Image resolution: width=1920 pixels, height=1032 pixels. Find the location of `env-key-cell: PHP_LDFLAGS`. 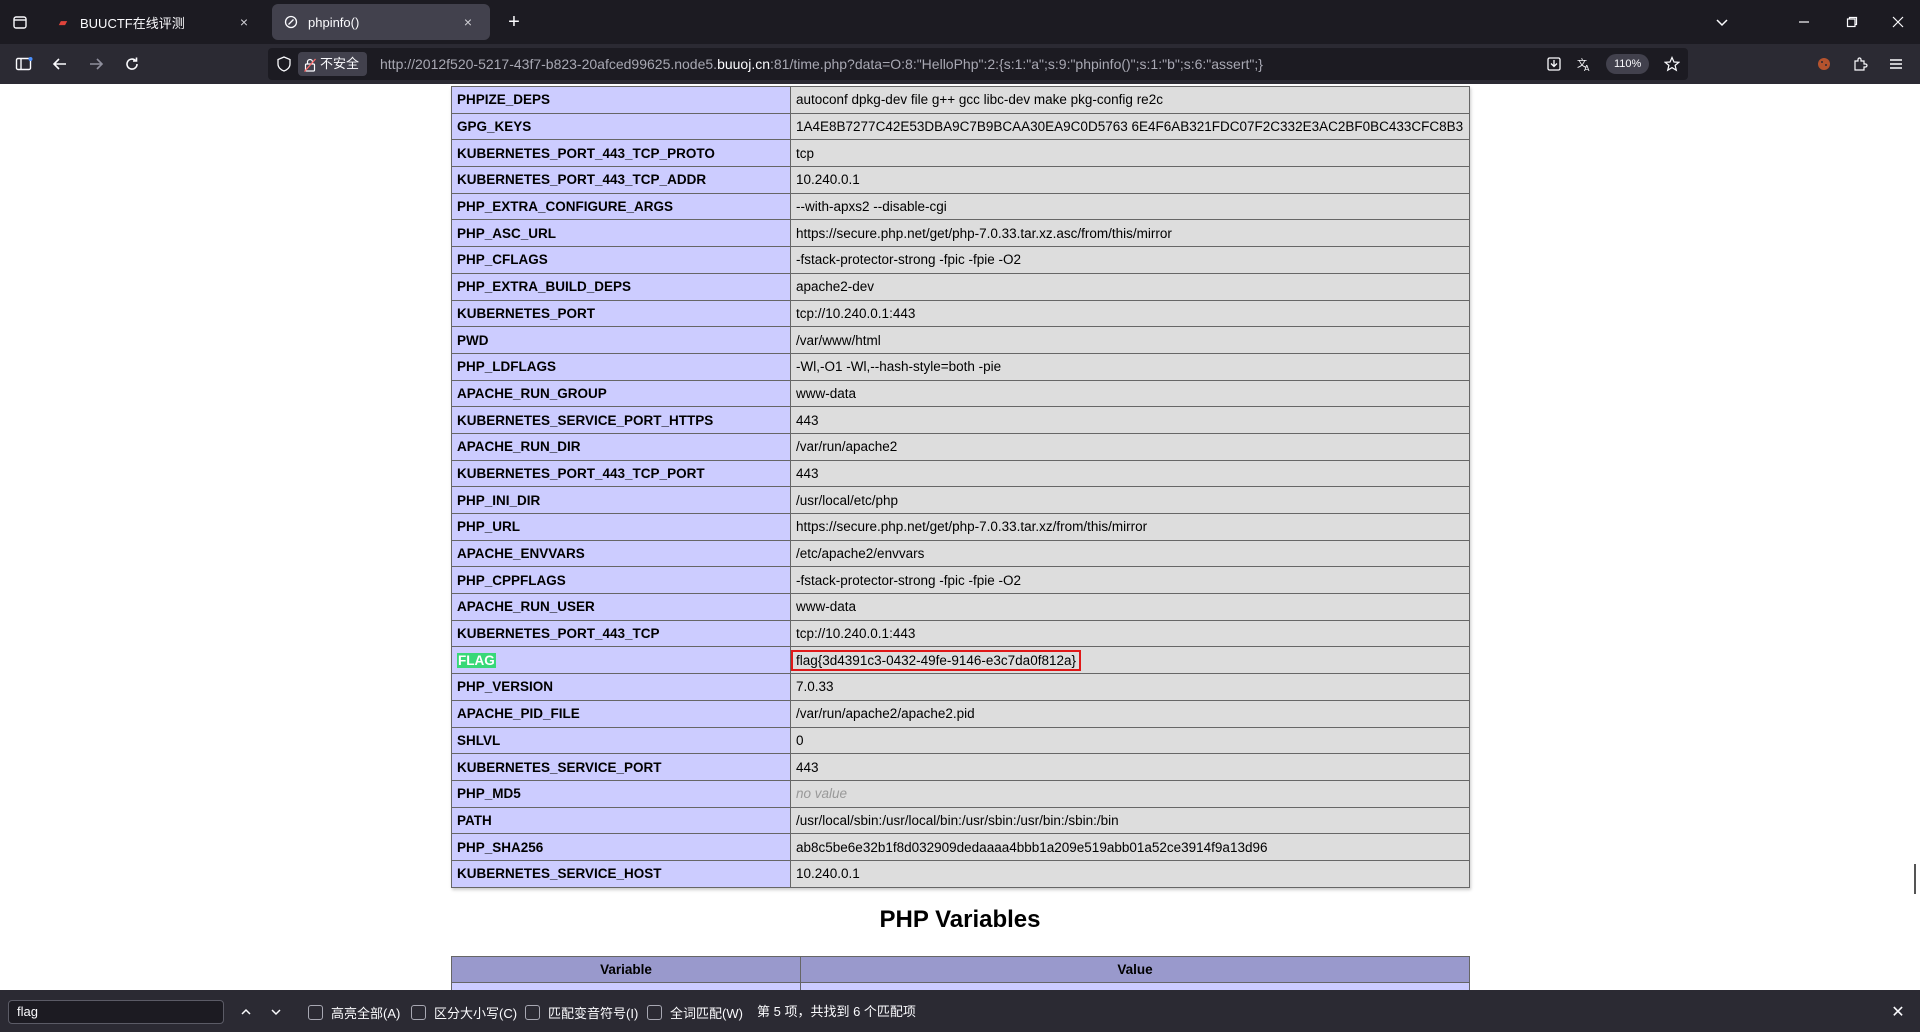

env-key-cell: PHP_LDFLAGS is located at coordinates (621, 366).